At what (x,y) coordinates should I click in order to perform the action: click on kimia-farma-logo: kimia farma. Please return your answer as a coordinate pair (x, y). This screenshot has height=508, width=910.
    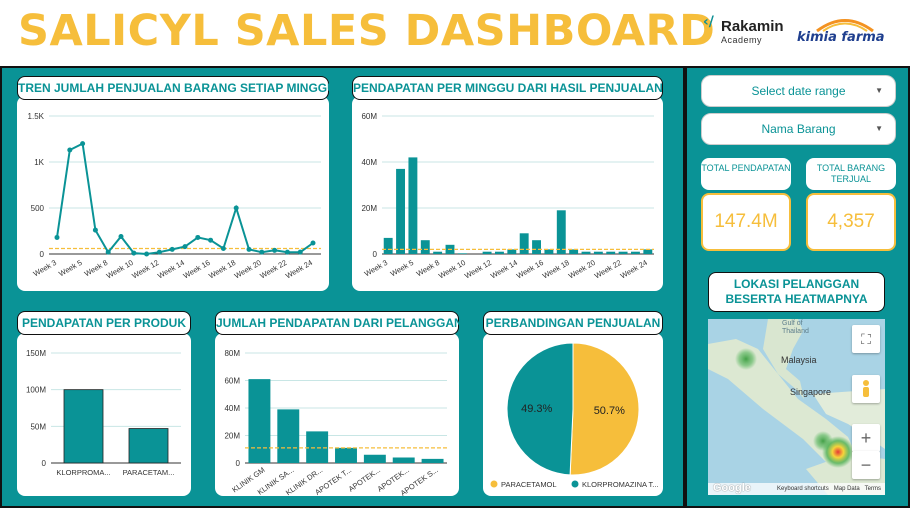
    Looking at the image, I should click on (847, 32).